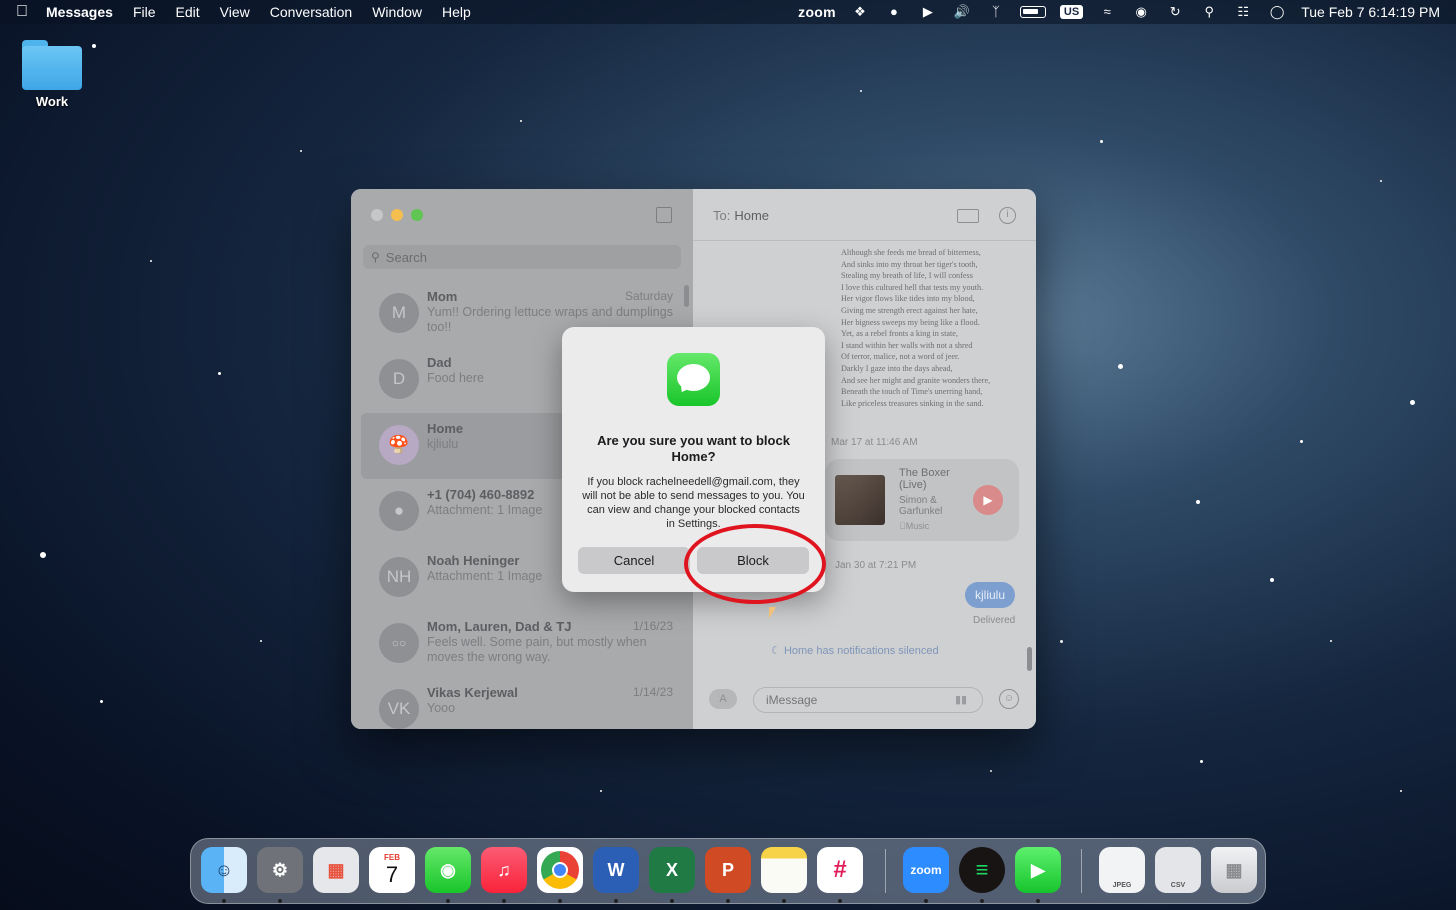  Describe the element at coordinates (616, 870) in the screenshot. I see `word-icon: W` at that location.